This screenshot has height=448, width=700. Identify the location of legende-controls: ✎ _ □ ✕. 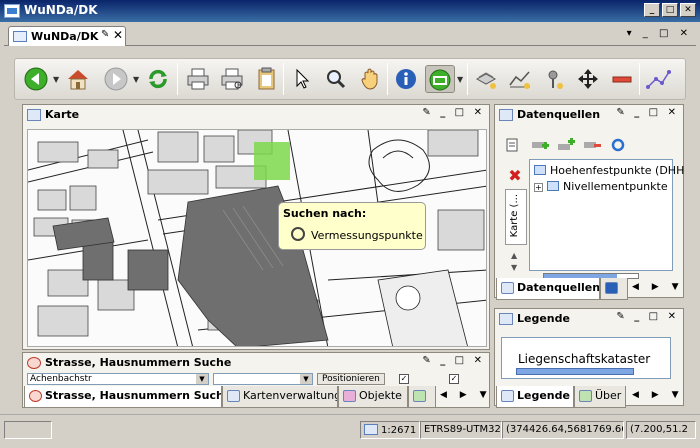
(647, 316).